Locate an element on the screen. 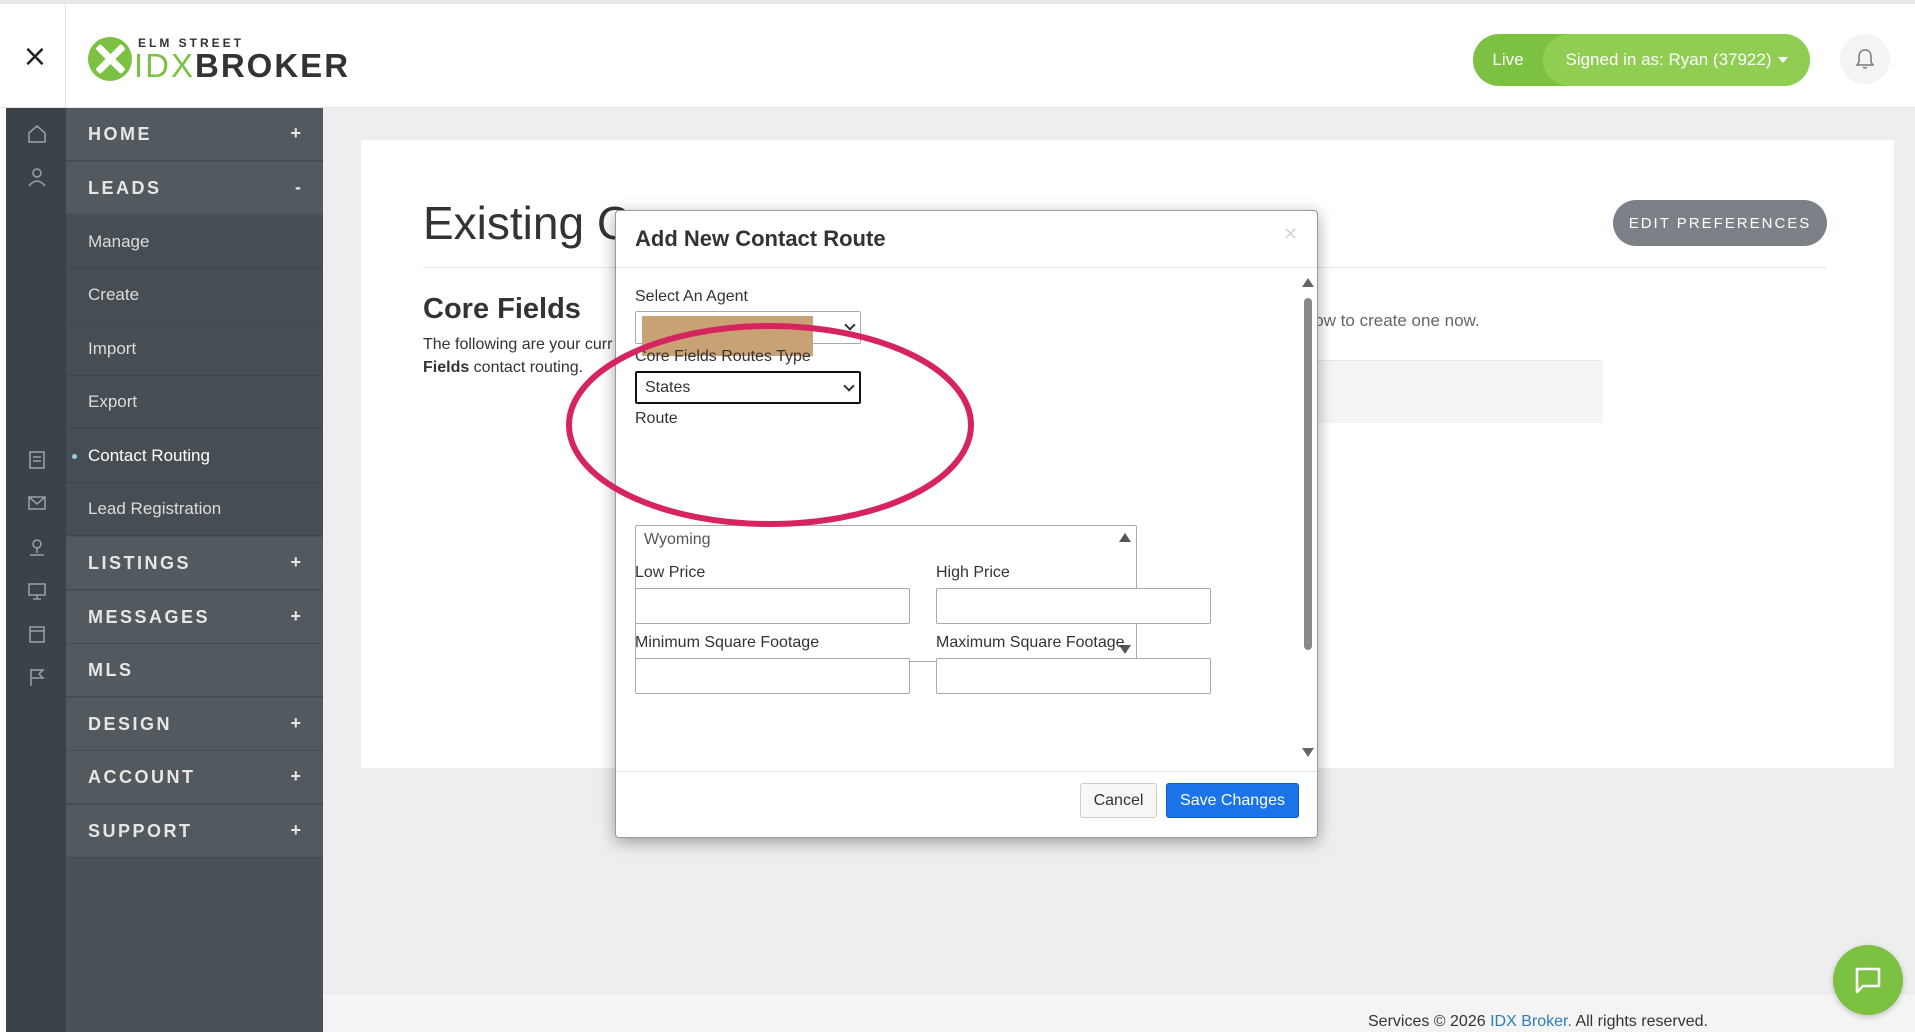 This screenshot has height=1032, width=1915. monitor-icon is located at coordinates (37, 591).